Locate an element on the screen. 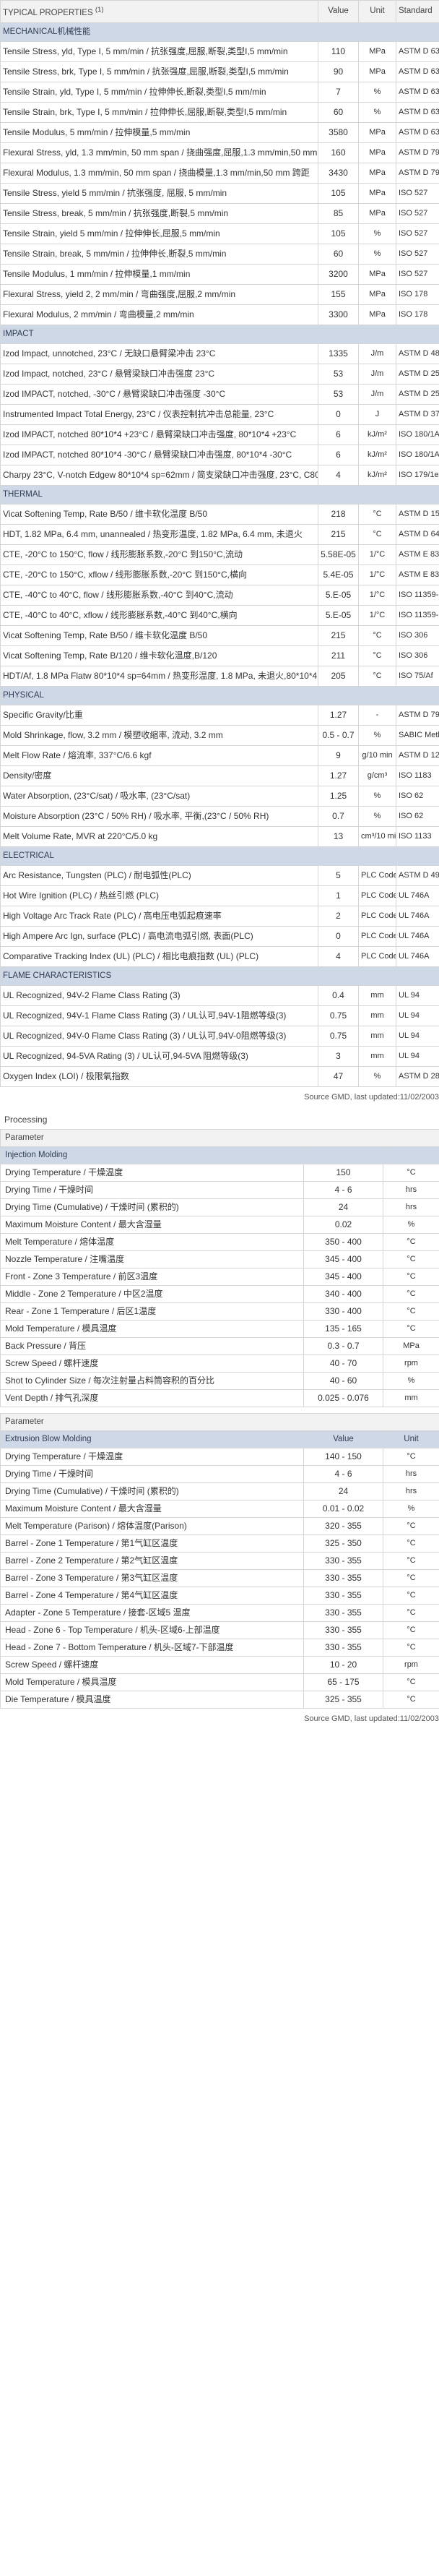 This screenshot has height=2576, width=439. property-value: 90 is located at coordinates (338, 72).